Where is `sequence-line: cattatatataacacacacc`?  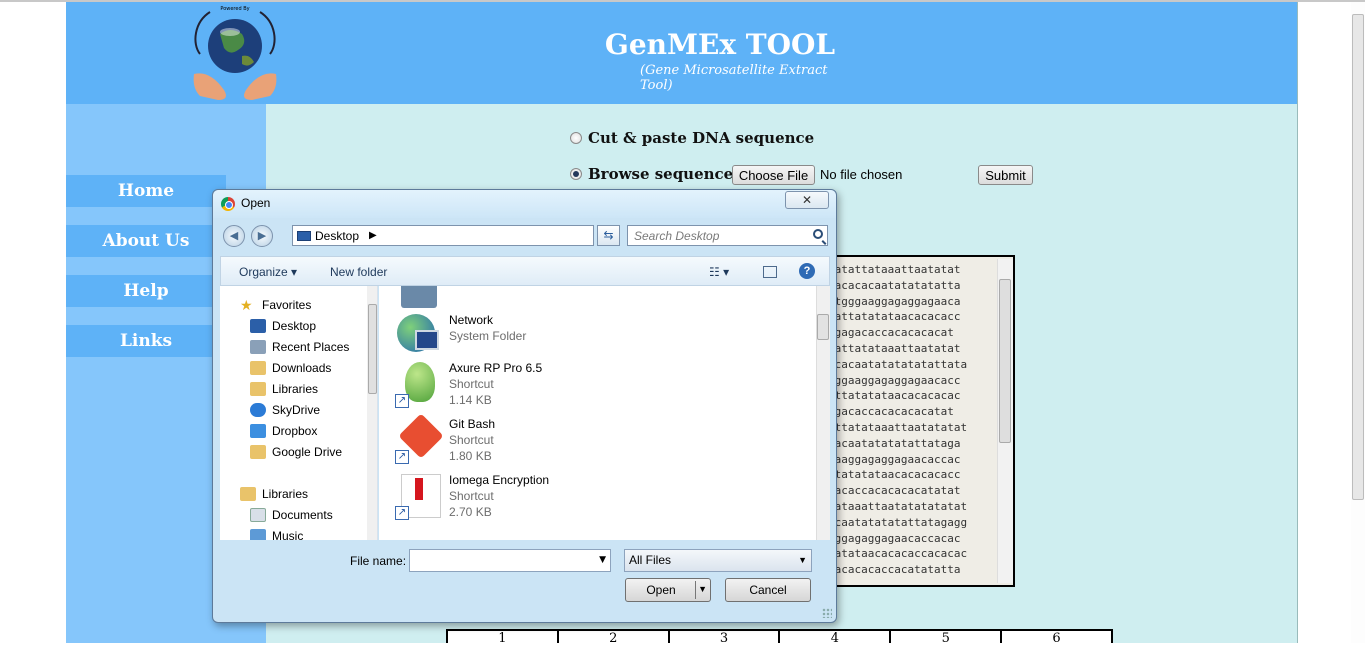
sequence-line: cattatatataacacacacc is located at coordinates (894, 317).